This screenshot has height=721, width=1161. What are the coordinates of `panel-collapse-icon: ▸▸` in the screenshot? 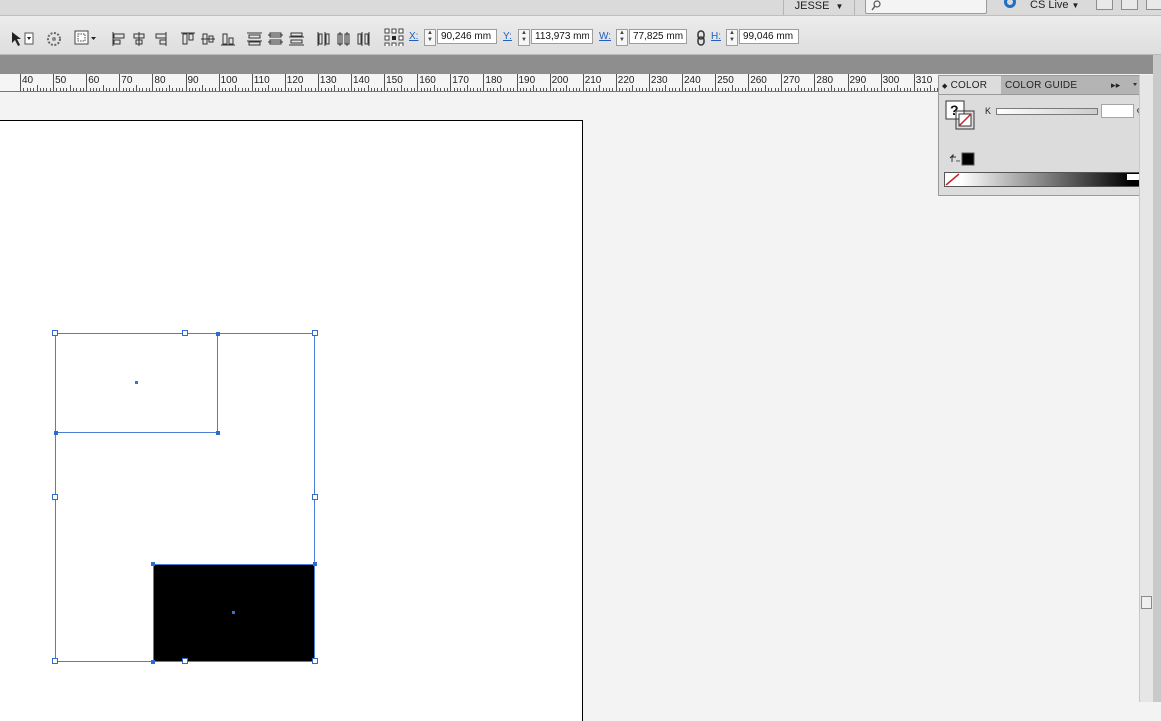 It's located at (1115, 85).